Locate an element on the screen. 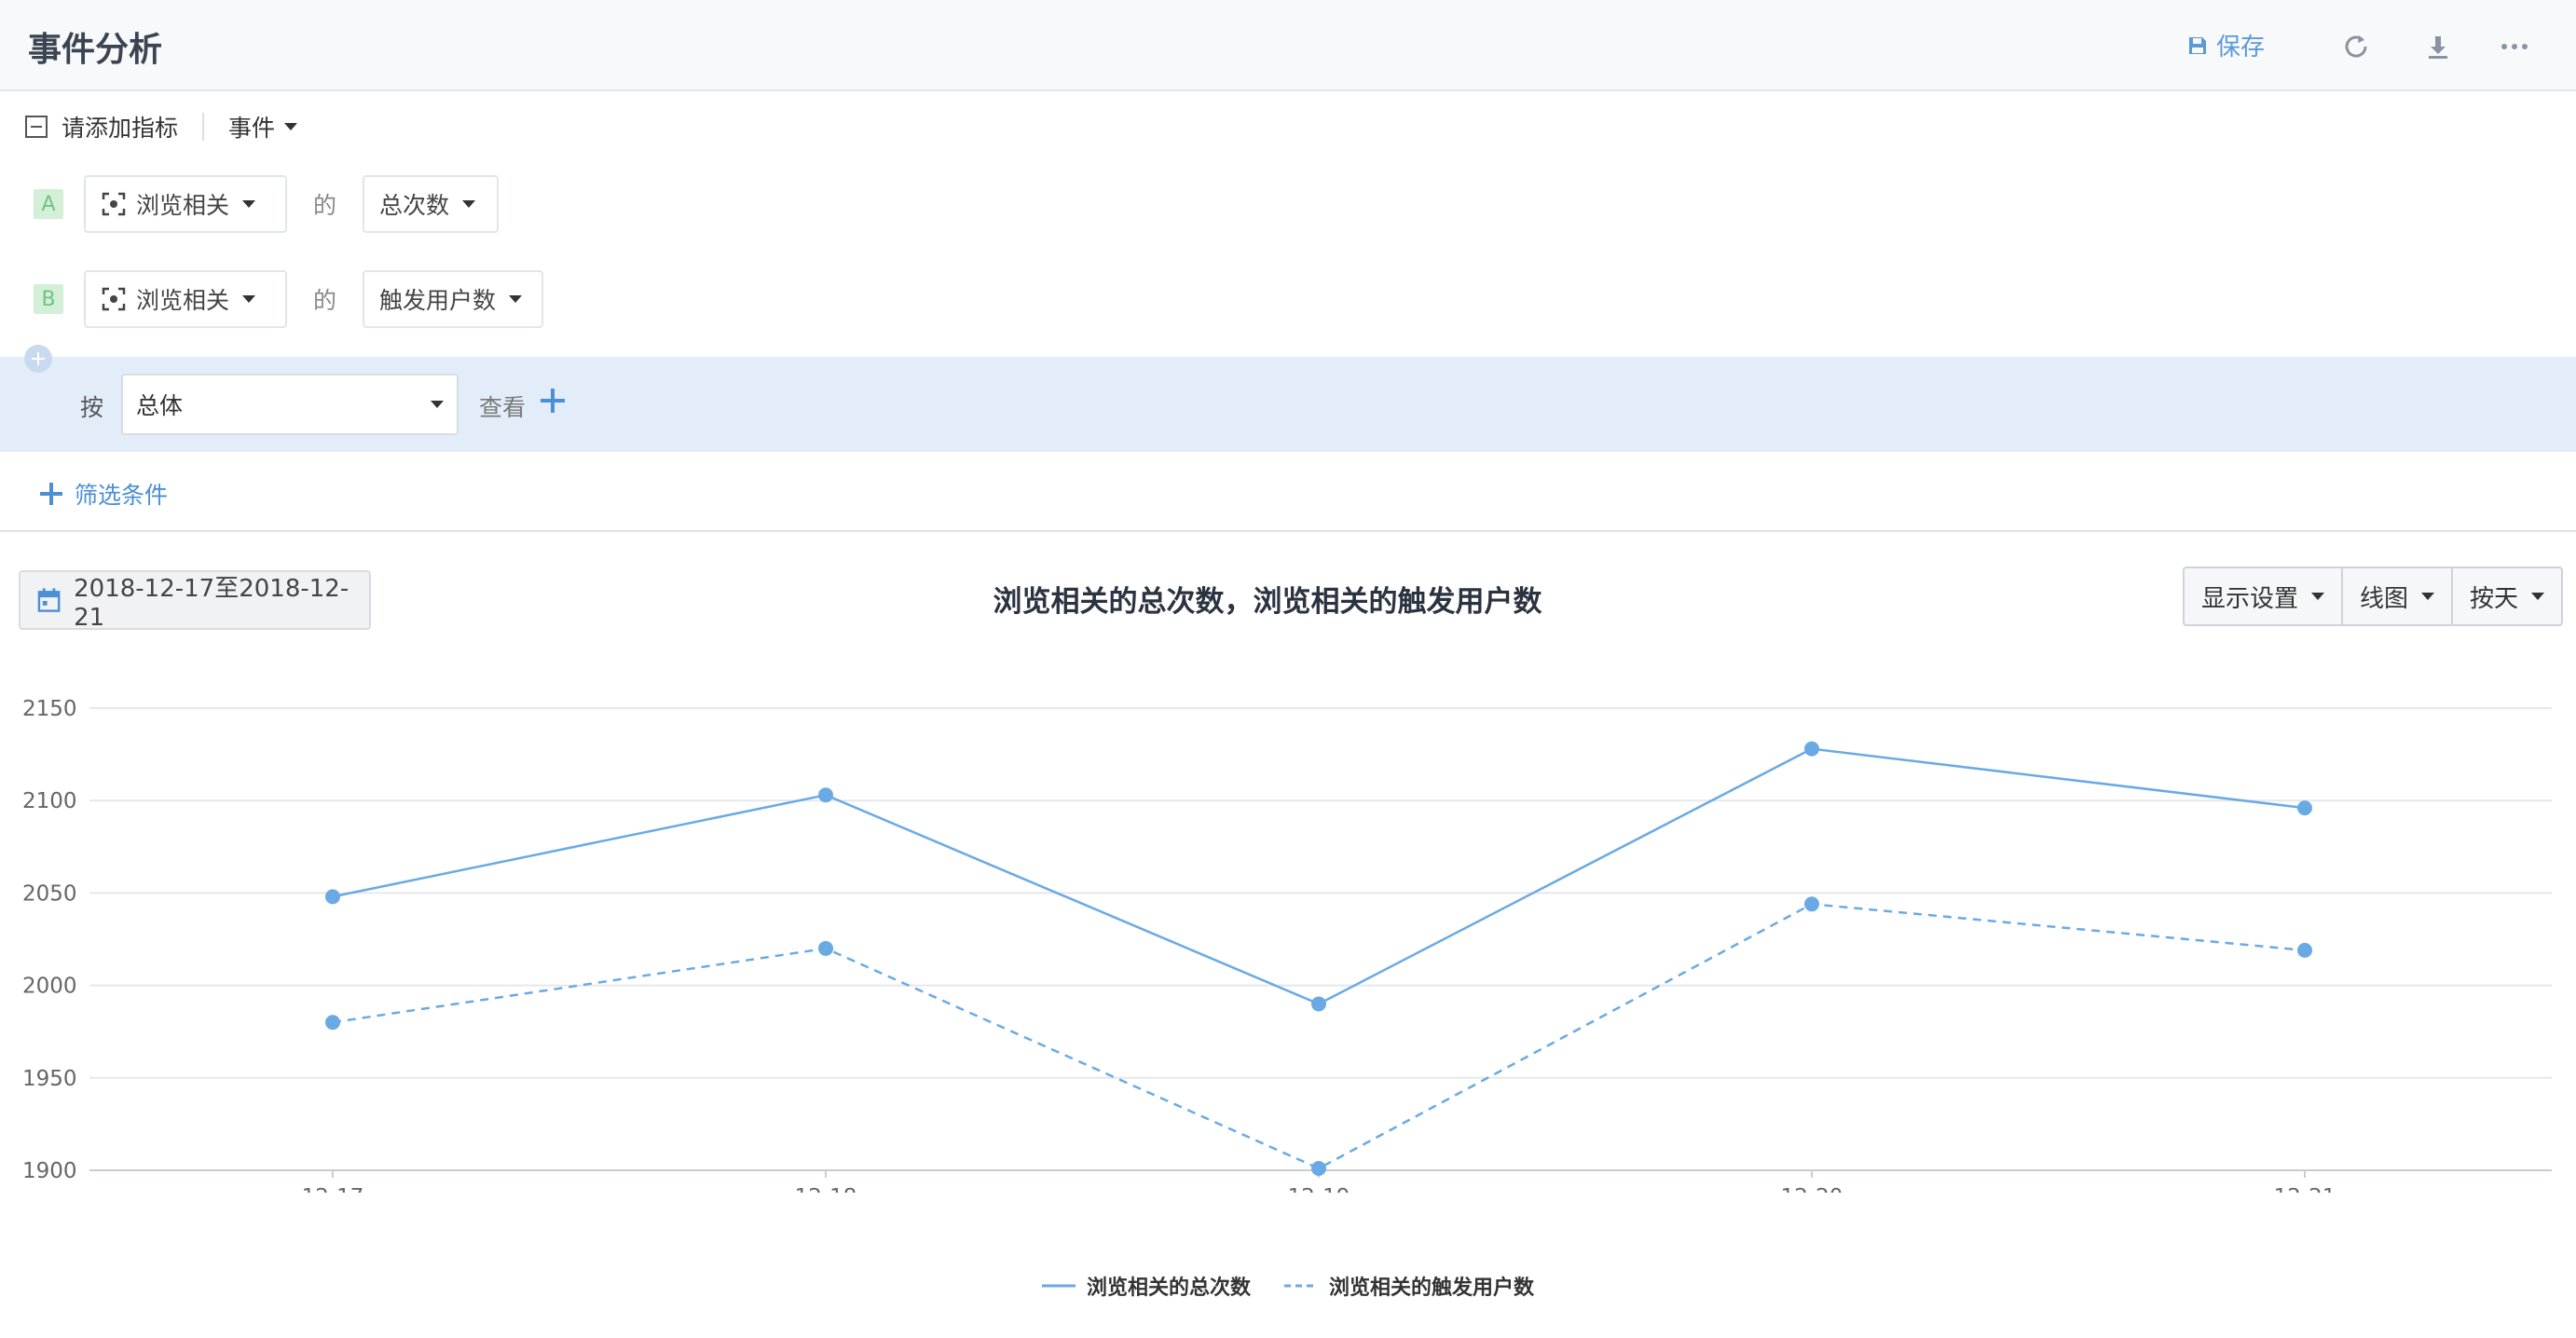 This screenshot has height=1338, width=2576. download-icon is located at coordinates (2438, 47).